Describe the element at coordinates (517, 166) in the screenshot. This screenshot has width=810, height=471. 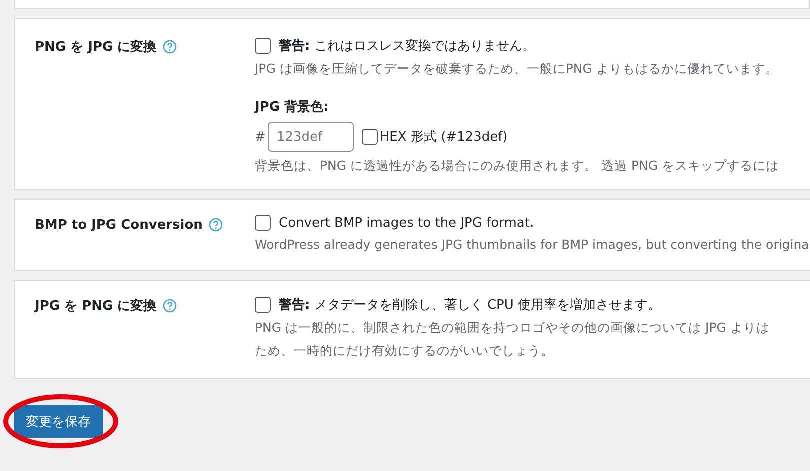
I see `description-text: 背景色は、PNG に透過性がある場合にのみ使用されます。 透過 PNG をスキップするには` at that location.